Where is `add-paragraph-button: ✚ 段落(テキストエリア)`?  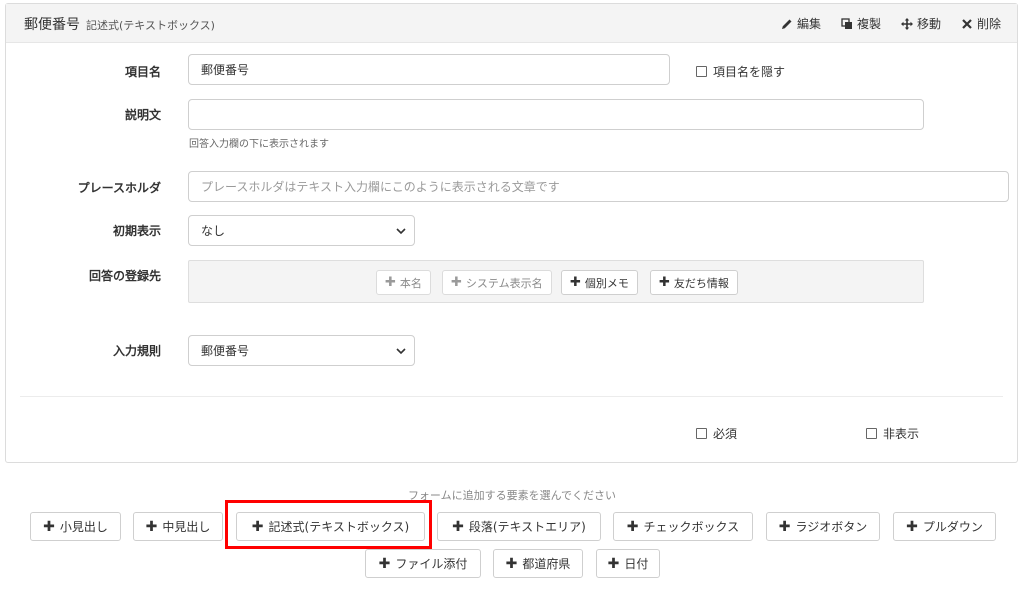
add-paragraph-button: ✚ 段落(テキストエリア) is located at coordinates (519, 526).